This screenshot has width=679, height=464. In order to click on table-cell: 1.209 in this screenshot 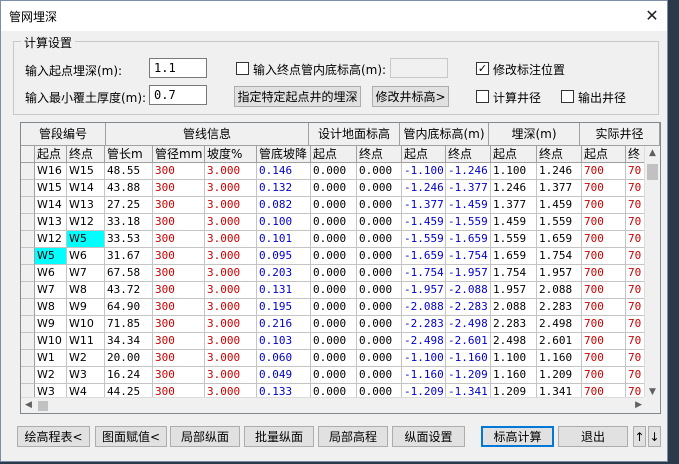, I will do `click(559, 375)`.